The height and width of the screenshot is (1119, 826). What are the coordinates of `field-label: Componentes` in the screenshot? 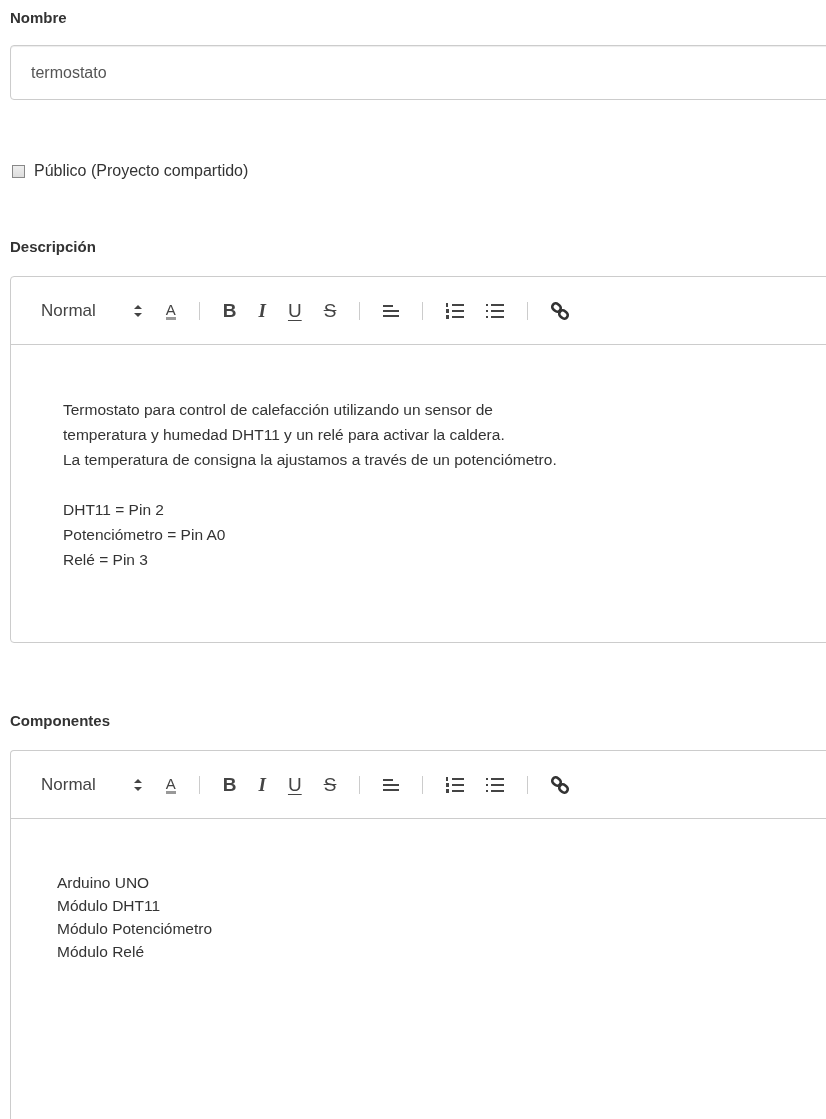 It's located at (60, 720).